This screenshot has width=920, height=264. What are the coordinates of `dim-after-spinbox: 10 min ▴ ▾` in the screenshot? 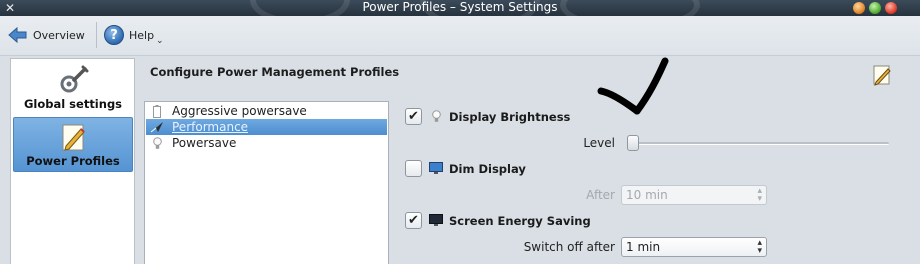 It's located at (694, 195).